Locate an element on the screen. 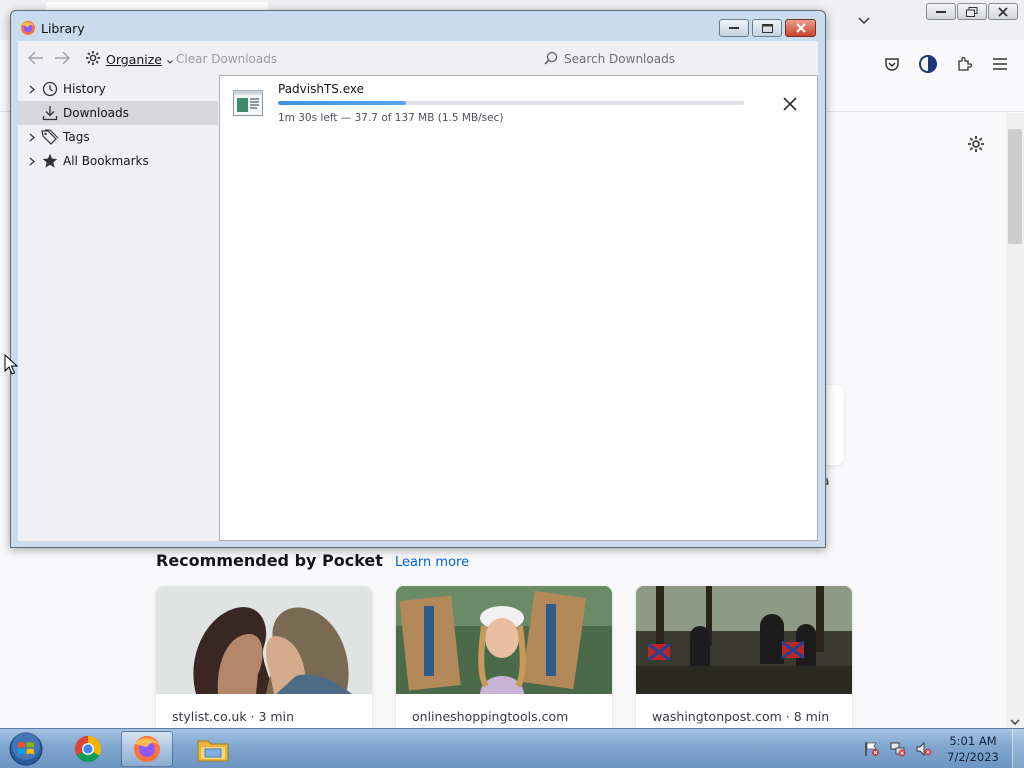 The image size is (1024, 768). firefox-logo-icon is located at coordinates (28, 28).